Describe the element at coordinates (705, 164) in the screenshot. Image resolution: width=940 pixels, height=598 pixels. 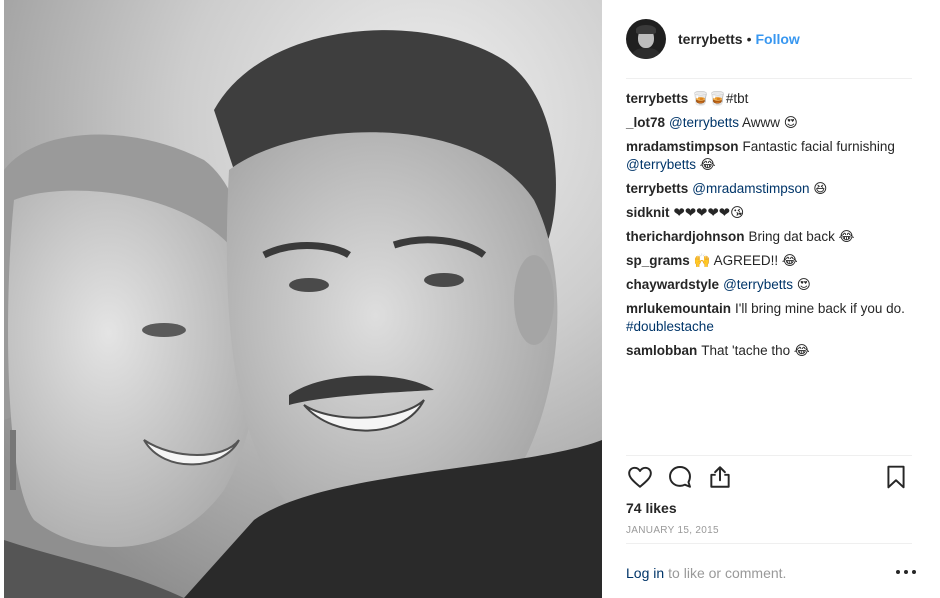
I see `comment-text-after: 😂` at that location.